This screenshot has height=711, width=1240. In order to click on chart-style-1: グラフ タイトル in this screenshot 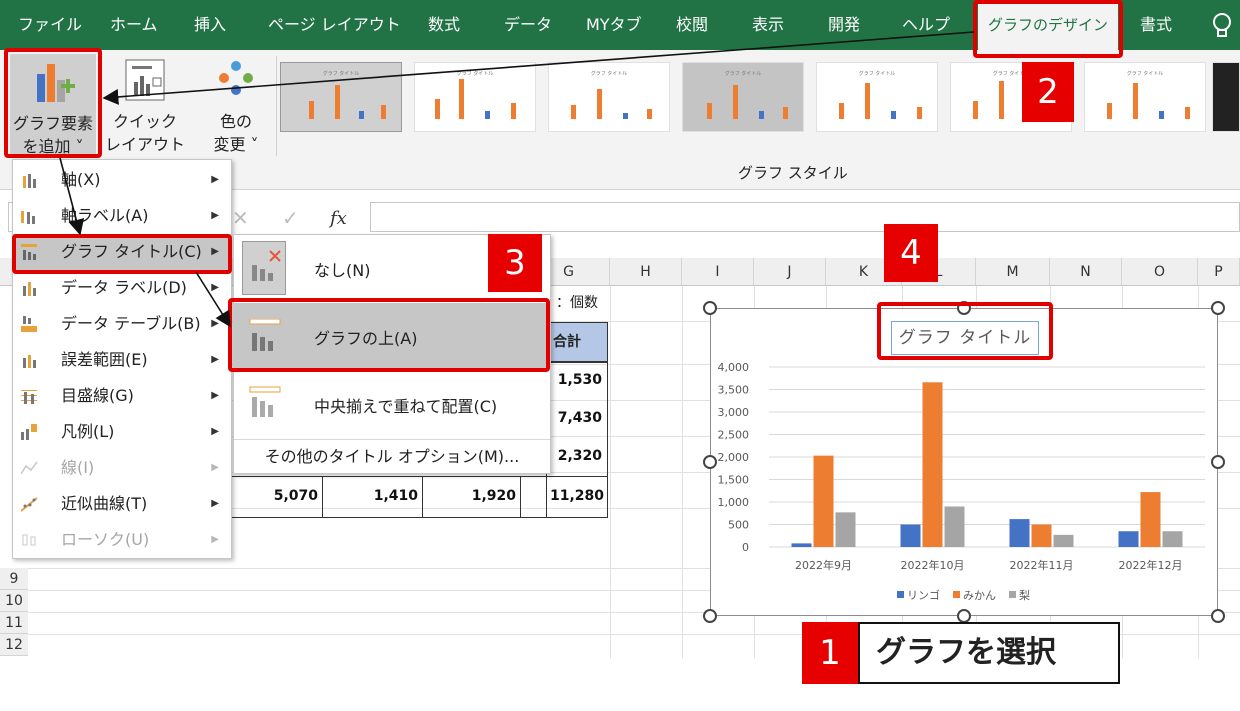, I will do `click(341, 97)`.